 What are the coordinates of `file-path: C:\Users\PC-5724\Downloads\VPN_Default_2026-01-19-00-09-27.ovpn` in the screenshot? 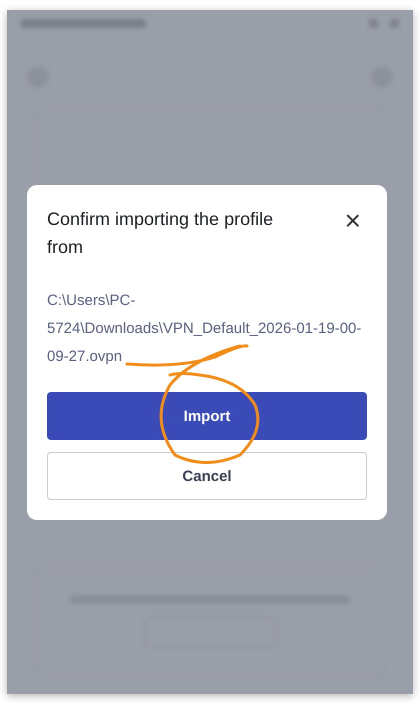 It's located at (204, 329).